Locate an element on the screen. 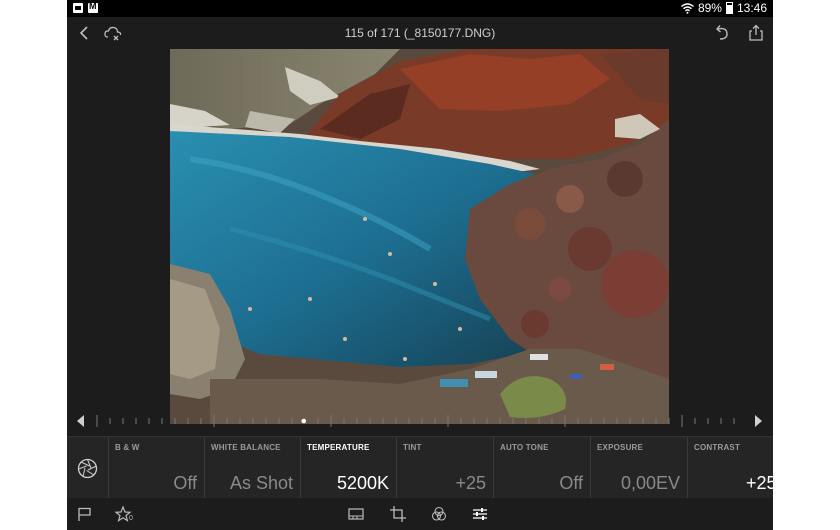 The width and height of the screenshot is (840, 530). adjust-temperature: TEMPERATURE 5200K is located at coordinates (348, 468).